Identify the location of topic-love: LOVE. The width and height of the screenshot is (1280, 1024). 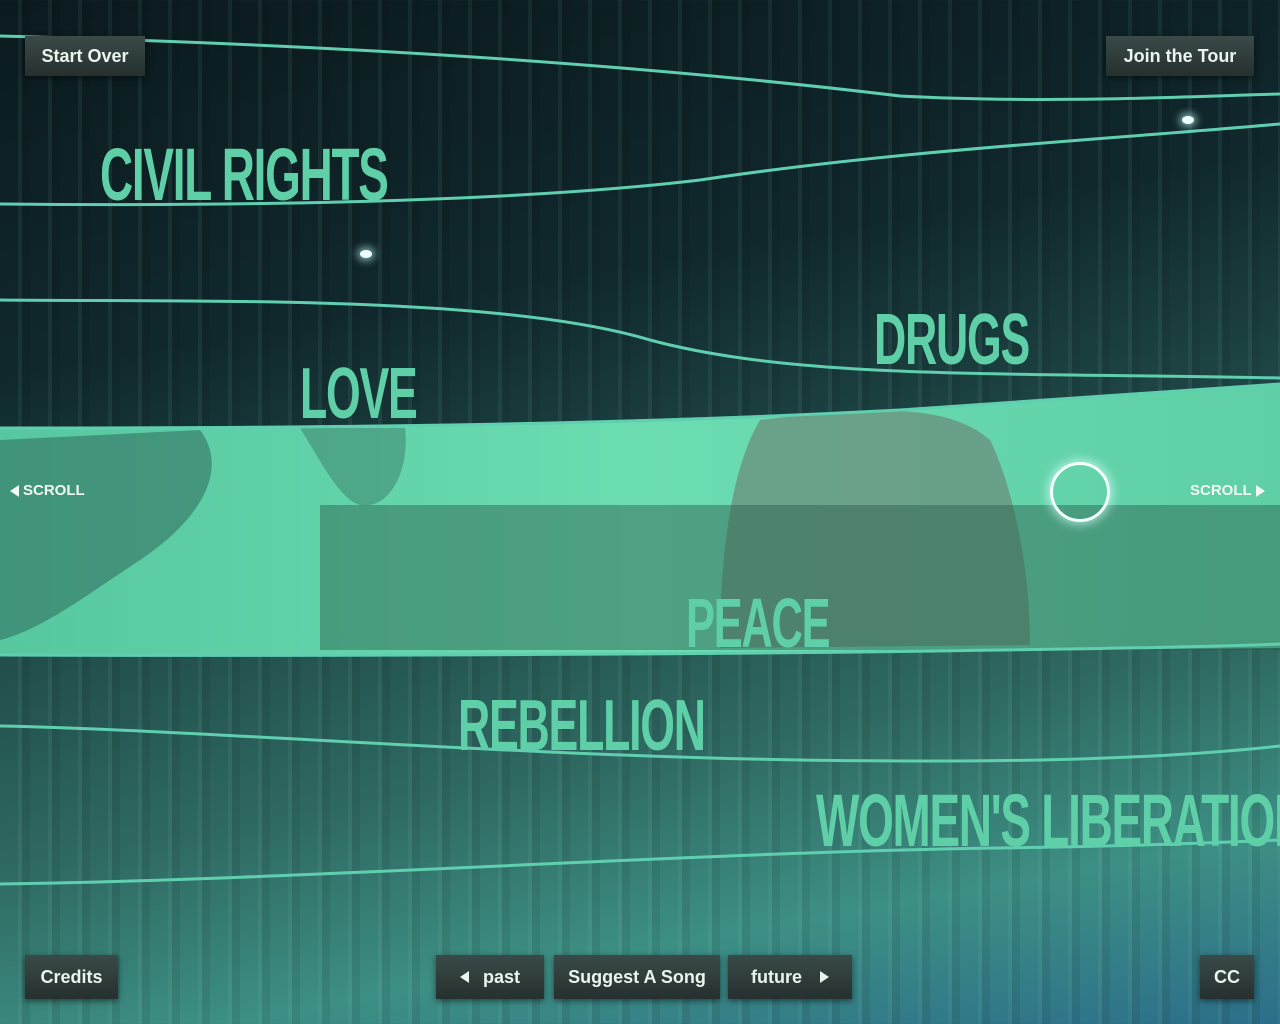
(359, 394).